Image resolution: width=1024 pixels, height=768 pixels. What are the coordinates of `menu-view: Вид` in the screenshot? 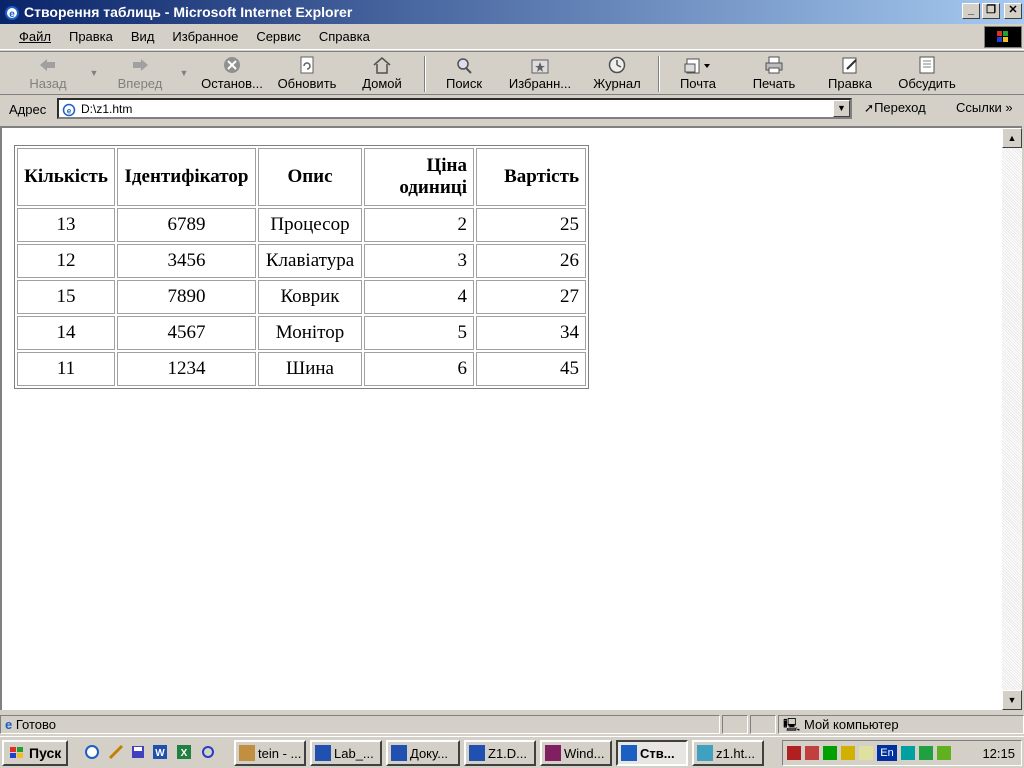 It's located at (143, 36).